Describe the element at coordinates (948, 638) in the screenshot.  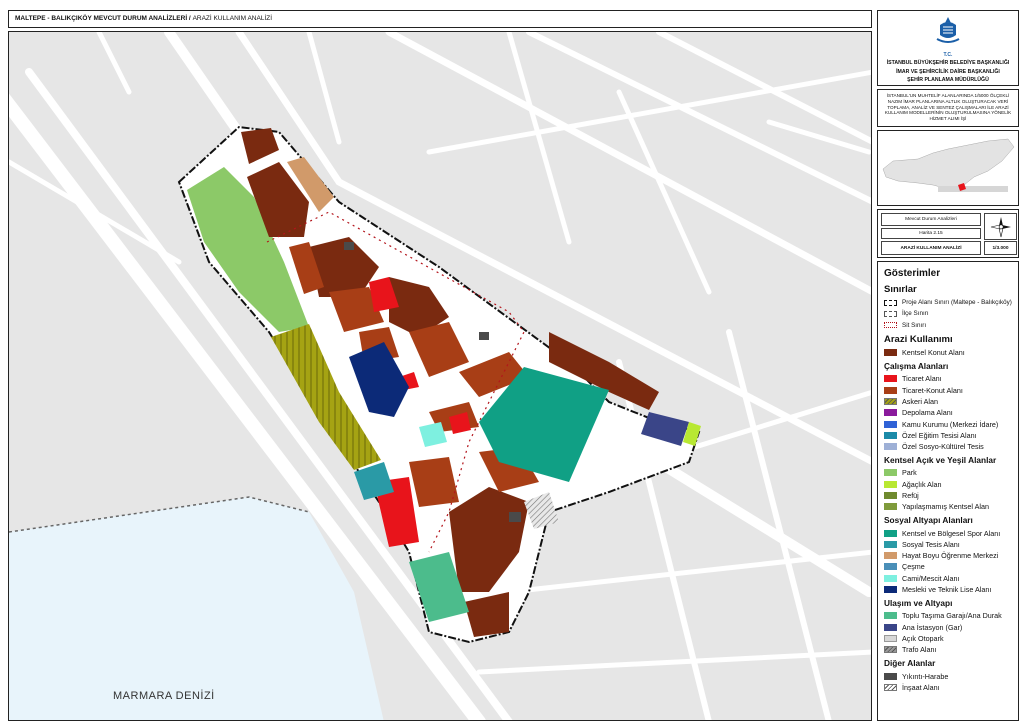
I see `legend-item: Açık Otopark` at that location.